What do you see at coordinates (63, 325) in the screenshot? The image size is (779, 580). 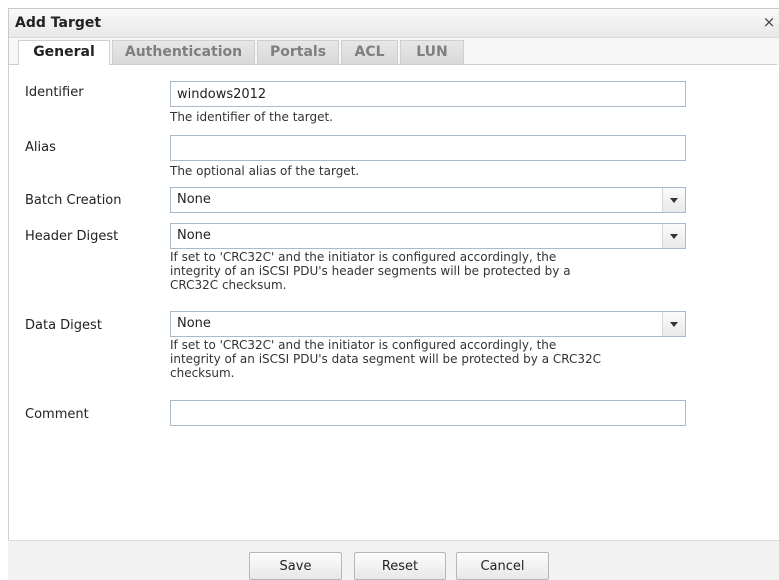 I see `data-digest-label: Data Digest` at bounding box center [63, 325].